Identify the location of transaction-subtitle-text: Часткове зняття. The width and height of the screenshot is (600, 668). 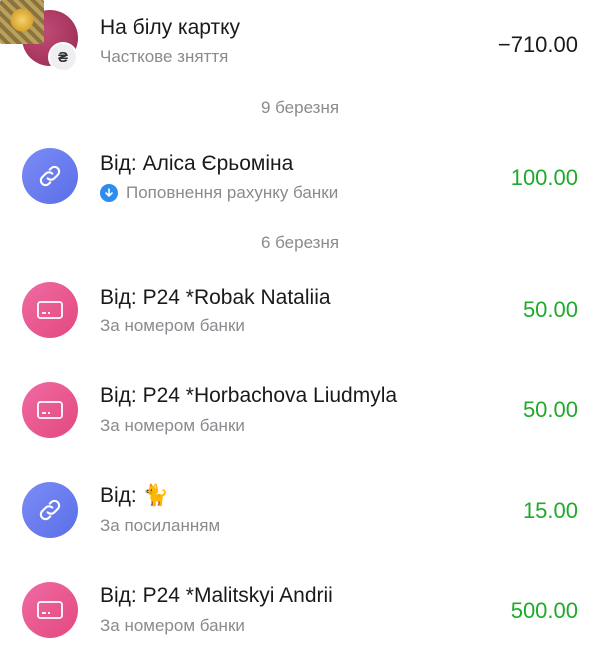
(164, 56).